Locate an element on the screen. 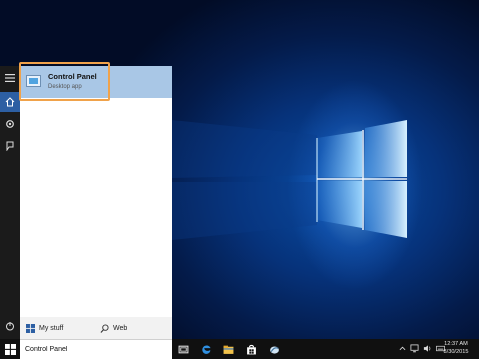 The width and height of the screenshot is (479, 359). store-button is located at coordinates (251, 349).